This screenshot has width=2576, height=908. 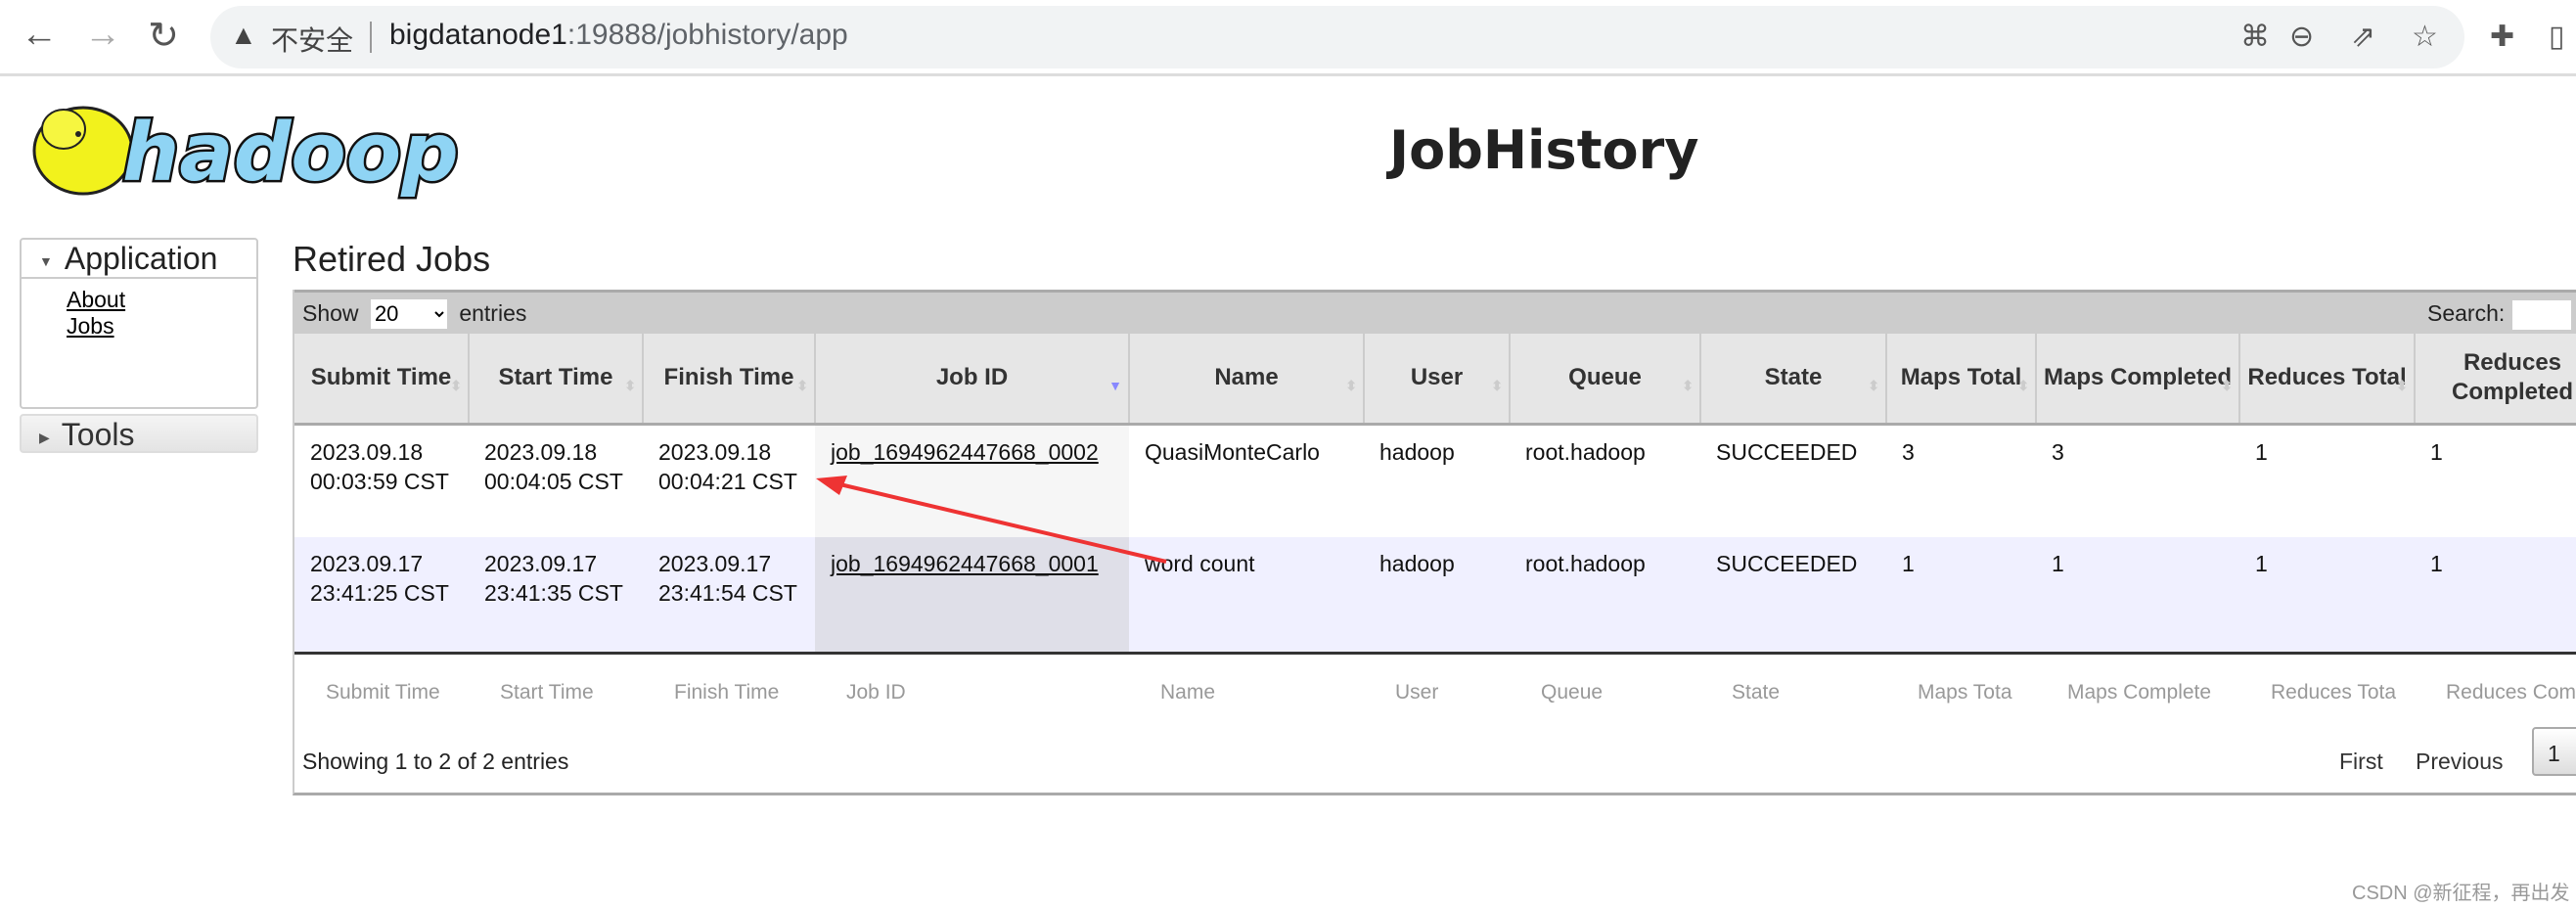 I want to click on column-header: Maps Completed ⬍, so click(x=2138, y=380).